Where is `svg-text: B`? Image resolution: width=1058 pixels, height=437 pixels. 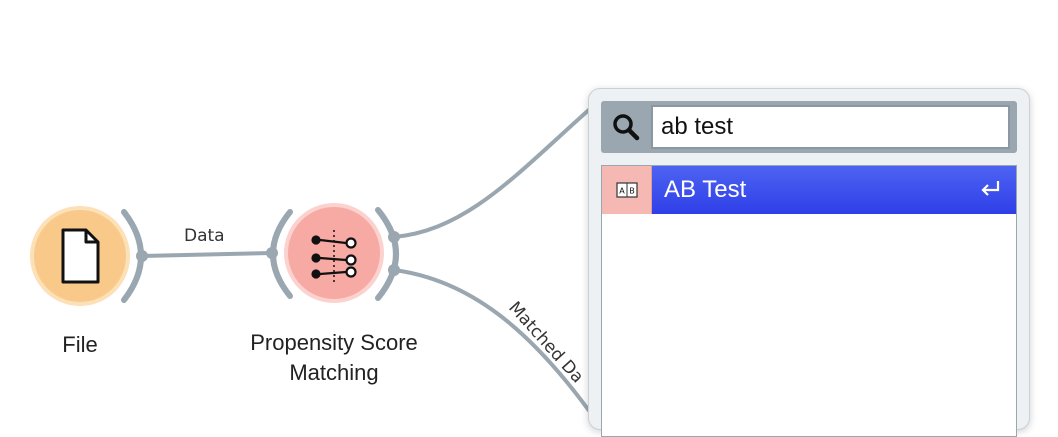 svg-text: B is located at coordinates (632, 191).